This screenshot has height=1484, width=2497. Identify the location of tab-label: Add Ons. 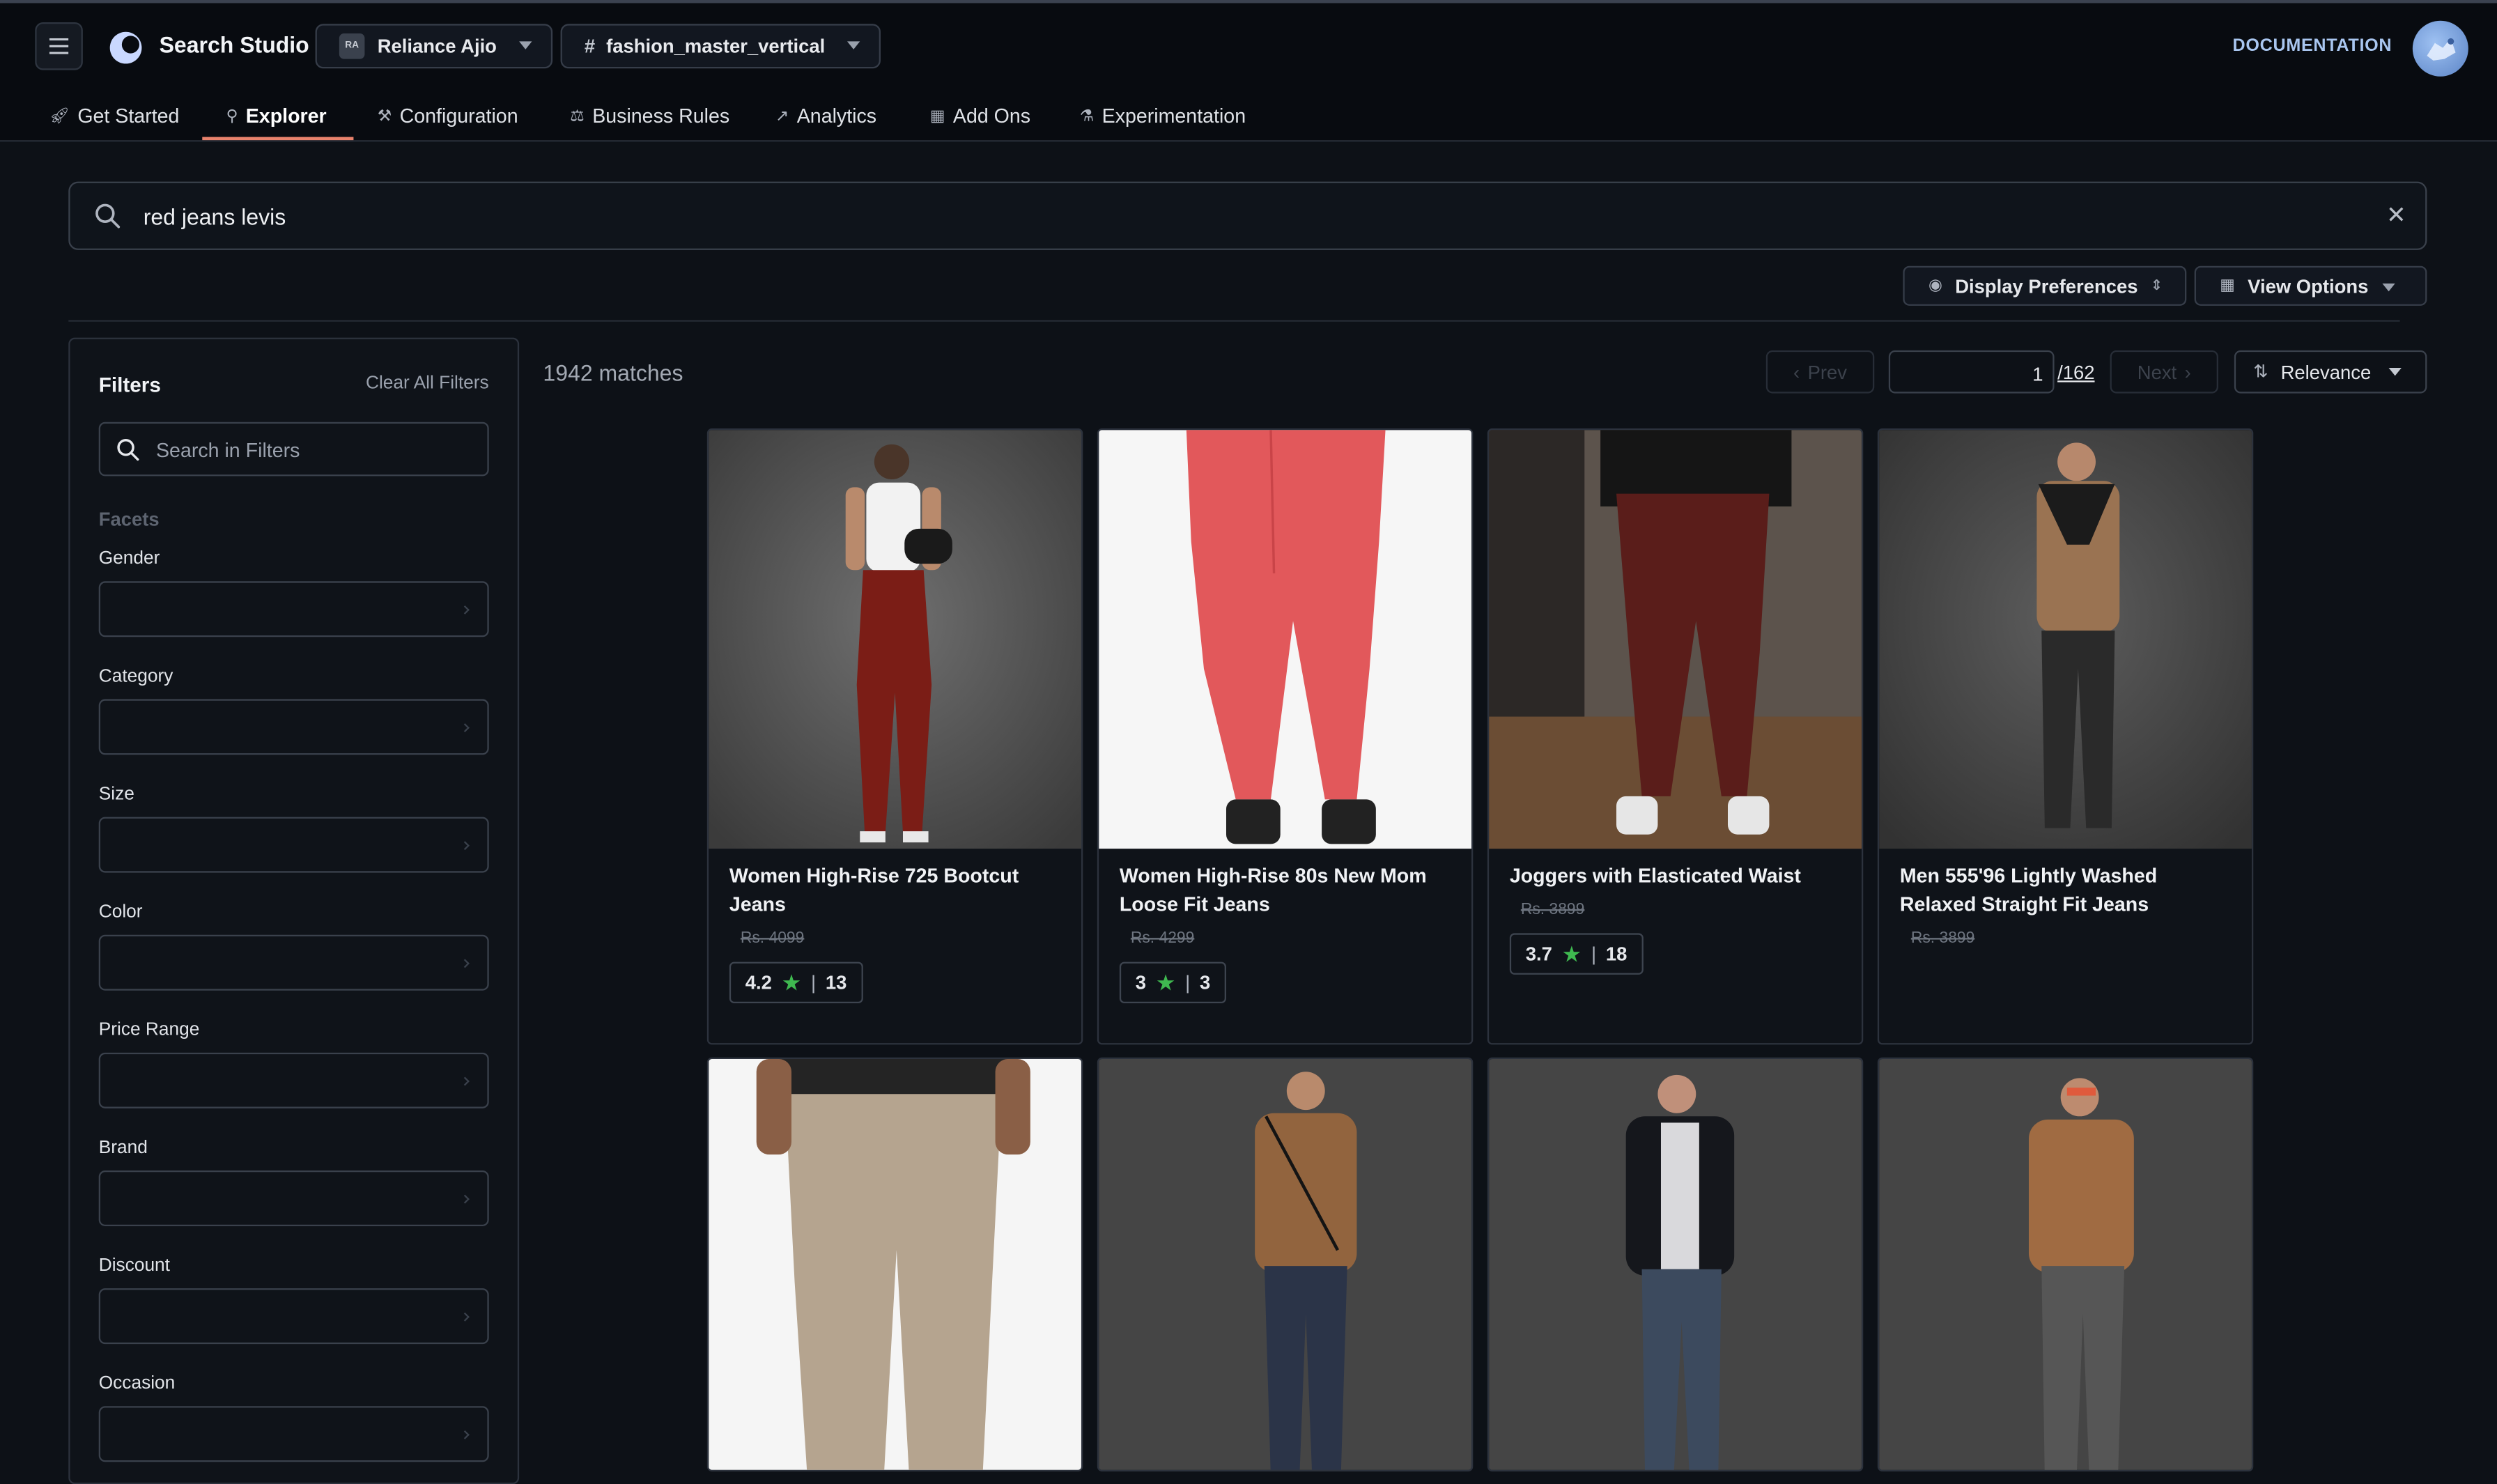
(991, 116).